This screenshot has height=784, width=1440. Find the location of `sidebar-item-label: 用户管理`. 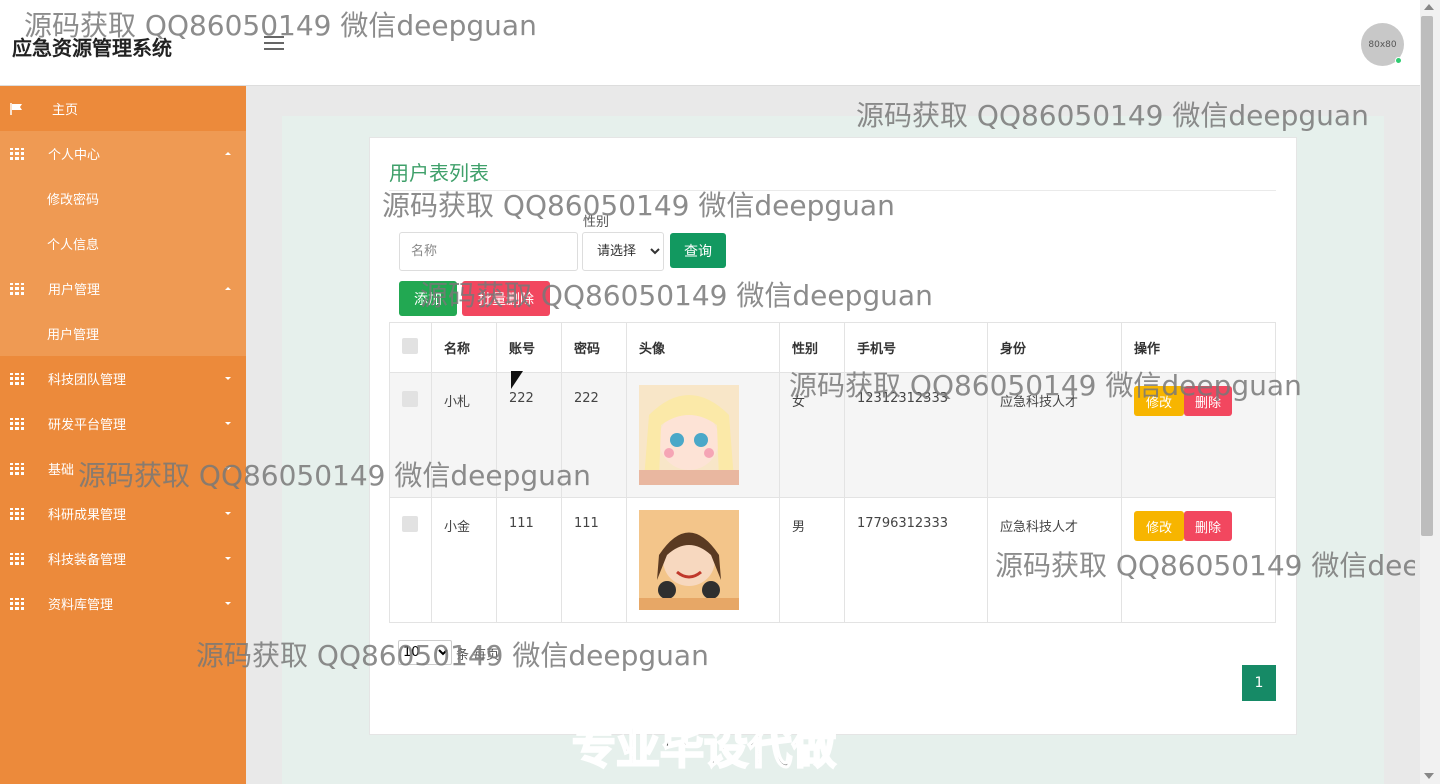

sidebar-item-label: 用户管理 is located at coordinates (74, 290).